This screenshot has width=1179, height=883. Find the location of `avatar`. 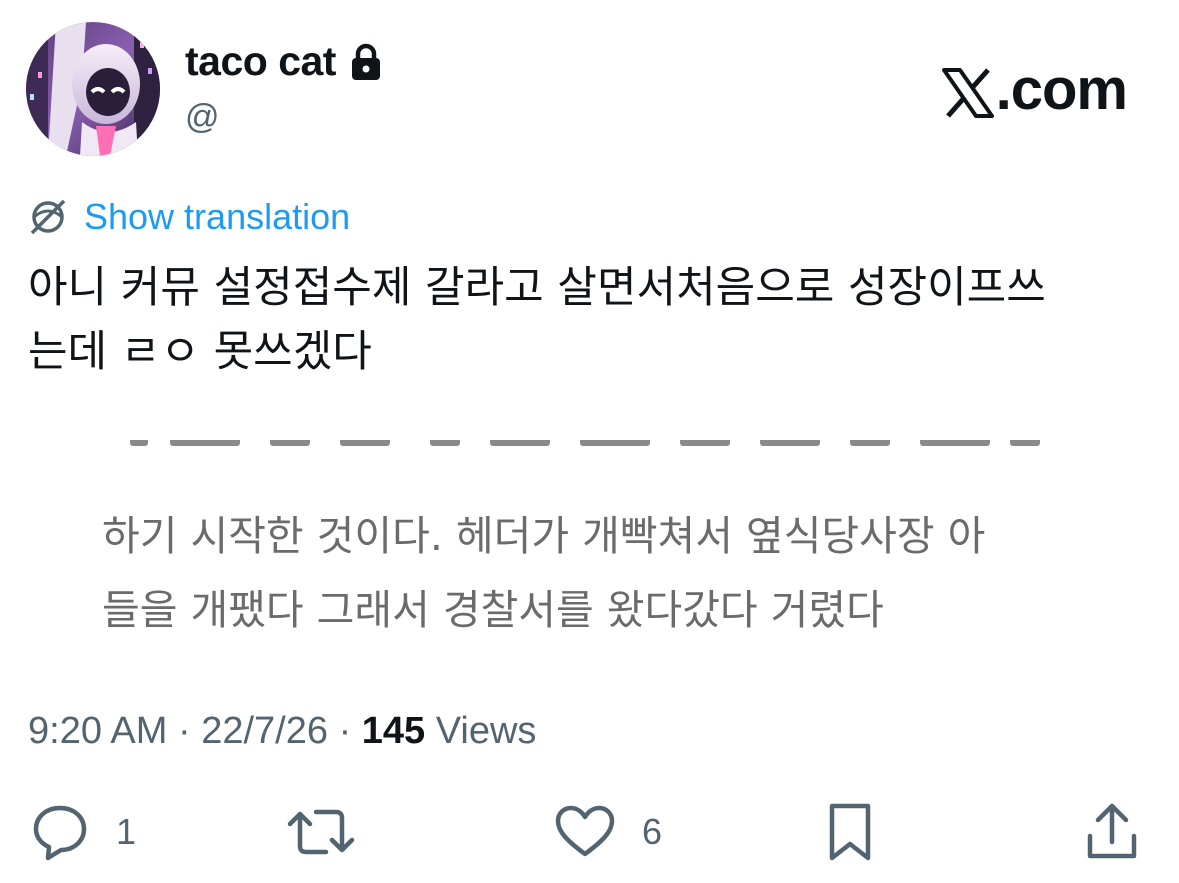

avatar is located at coordinates (93, 89).